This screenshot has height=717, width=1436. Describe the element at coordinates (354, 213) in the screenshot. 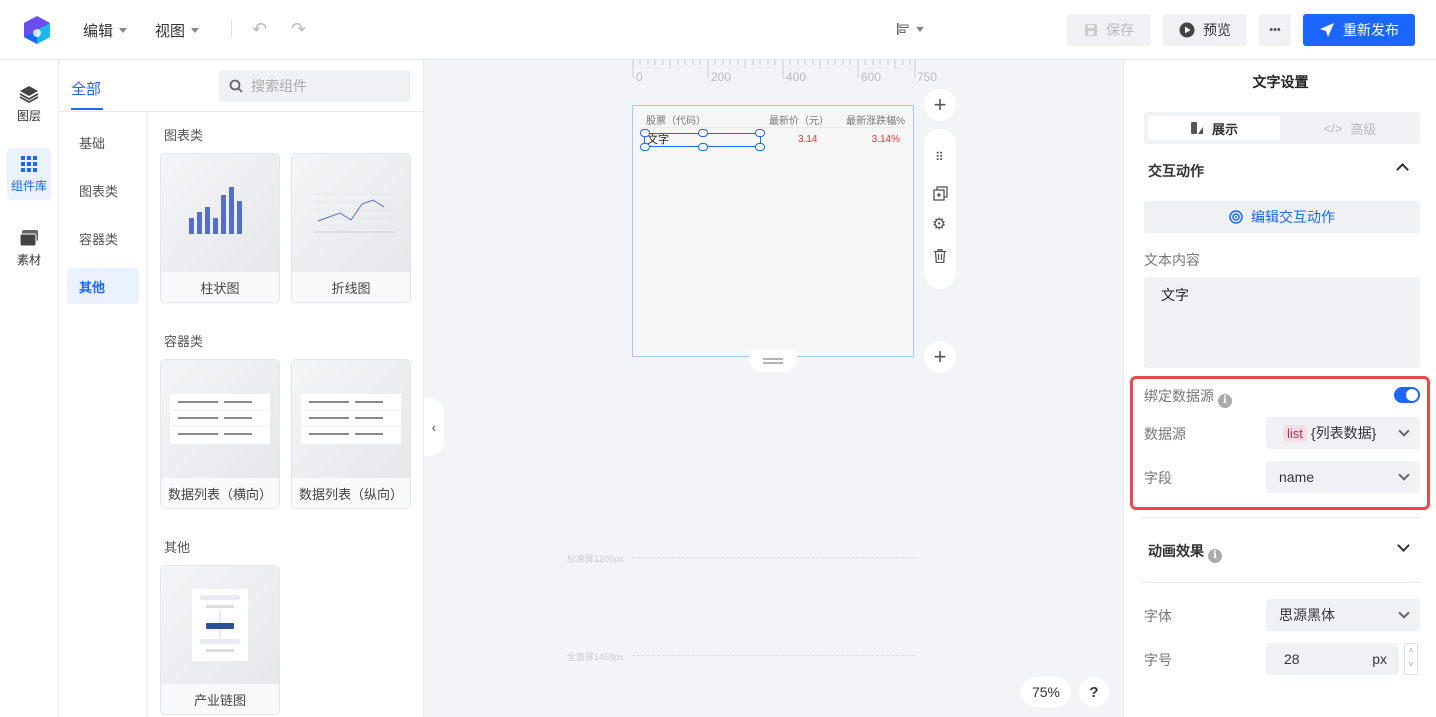

I see `line-chart-thumbnail-icon` at that location.